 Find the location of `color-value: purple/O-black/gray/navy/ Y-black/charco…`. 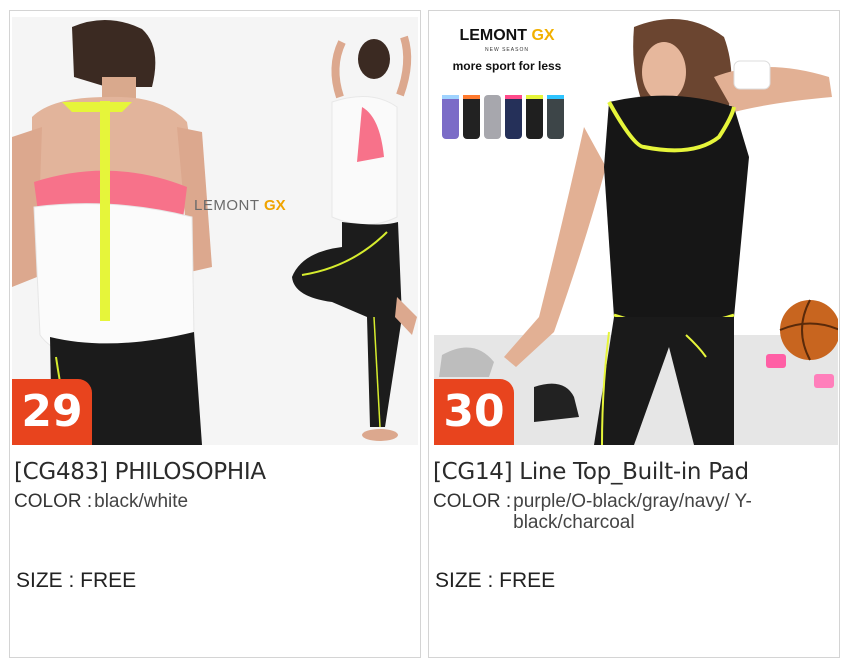

color-value: purple/O-black/gray/navy/ Y-black/charco… is located at coordinates (632, 512).